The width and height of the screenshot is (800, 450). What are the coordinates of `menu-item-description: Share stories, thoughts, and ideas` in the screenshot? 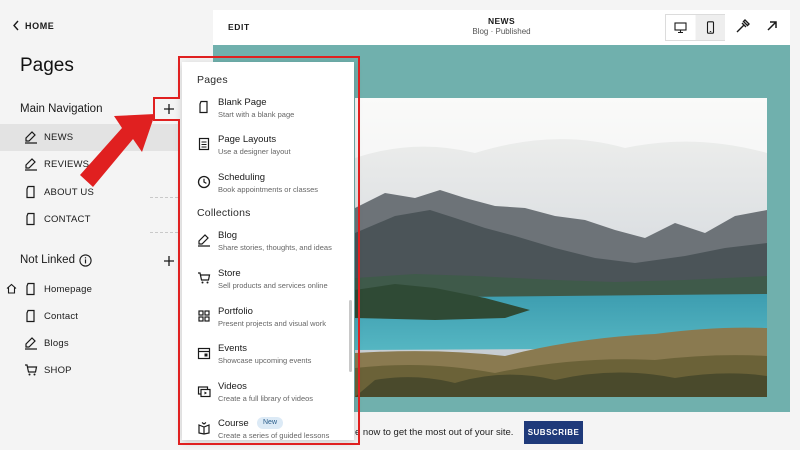 It's located at (275, 247).